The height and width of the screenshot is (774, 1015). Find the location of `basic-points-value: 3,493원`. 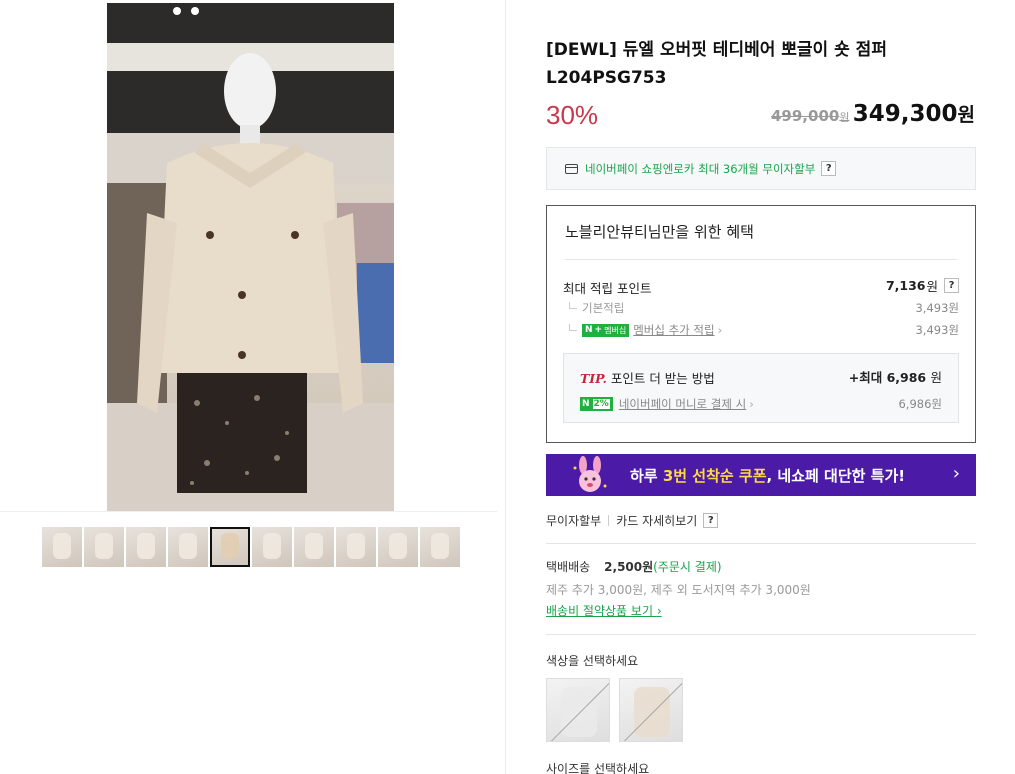

basic-points-value: 3,493원 is located at coordinates (937, 308).